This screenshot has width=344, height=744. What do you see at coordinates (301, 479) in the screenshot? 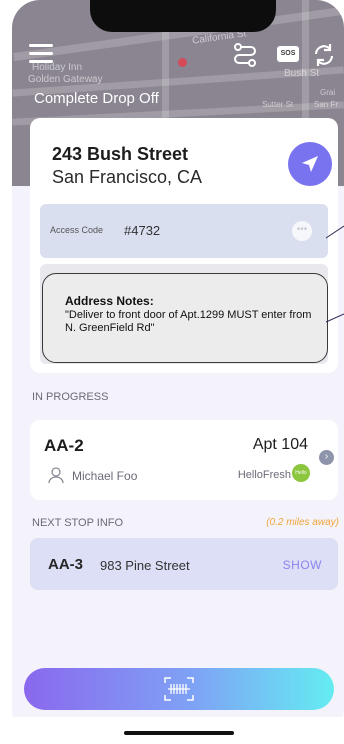
I see `hellofresh-logo: Hello Fresh` at bounding box center [301, 479].